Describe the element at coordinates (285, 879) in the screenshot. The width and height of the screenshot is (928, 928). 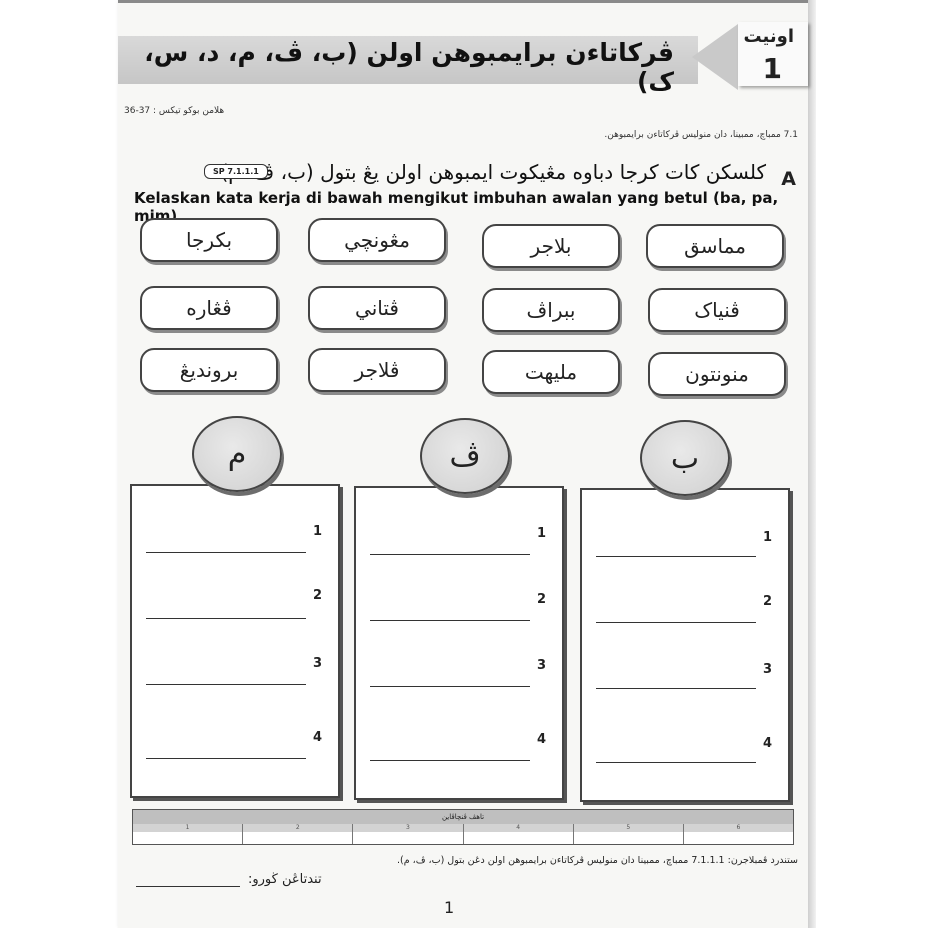
I see `teacher-signature-label: تندتاڠن ڬورو:` at that location.